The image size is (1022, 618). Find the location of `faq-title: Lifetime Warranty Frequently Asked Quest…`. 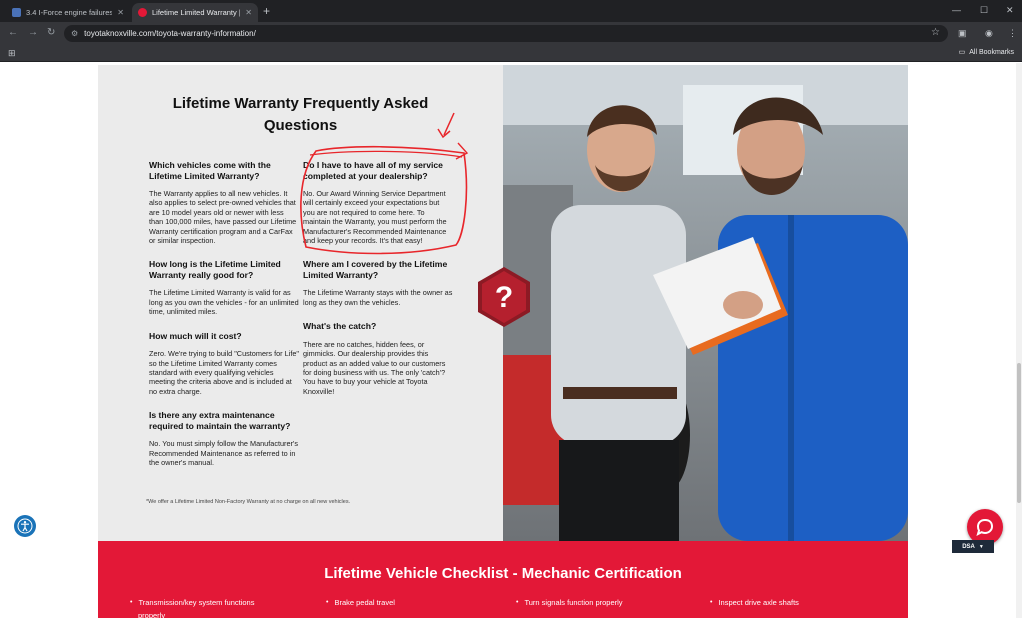

faq-title: Lifetime Warranty Frequently Asked Quest… is located at coordinates (300, 114).